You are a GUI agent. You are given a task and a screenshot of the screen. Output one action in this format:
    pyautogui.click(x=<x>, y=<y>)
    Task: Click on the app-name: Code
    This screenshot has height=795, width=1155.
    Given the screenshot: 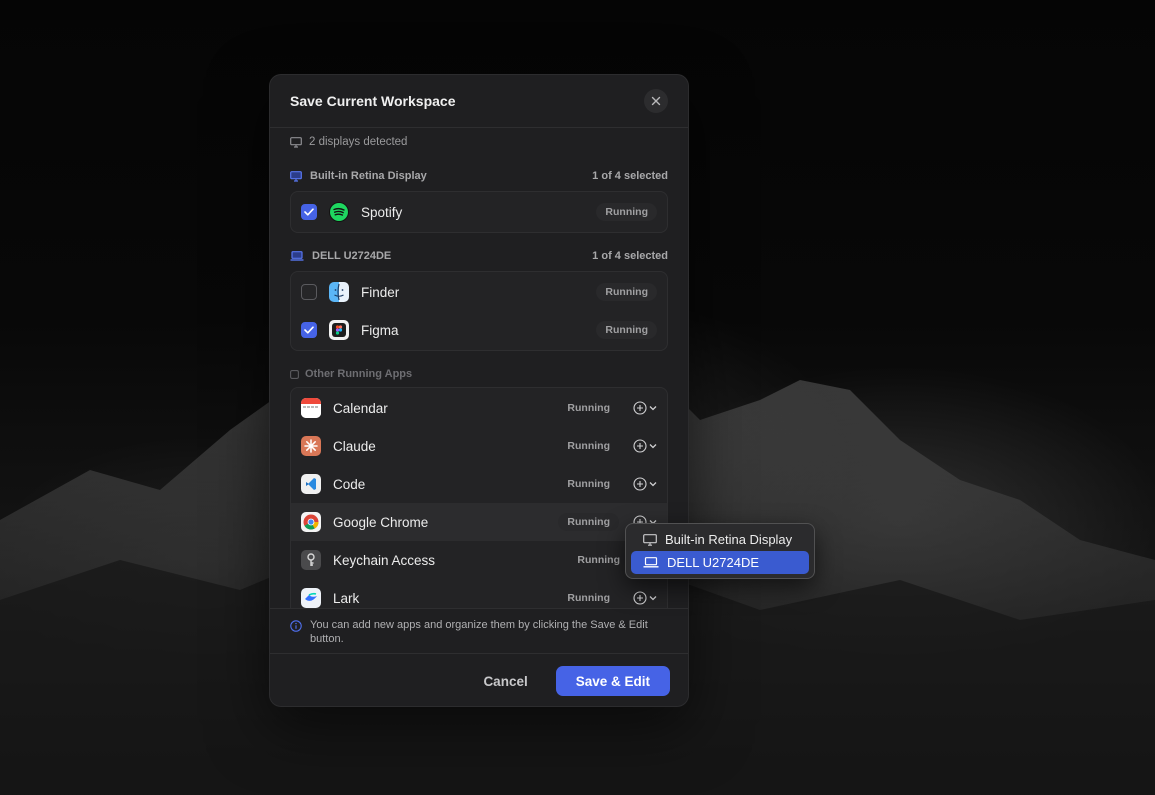 What is the action you would take?
    pyautogui.click(x=349, y=484)
    